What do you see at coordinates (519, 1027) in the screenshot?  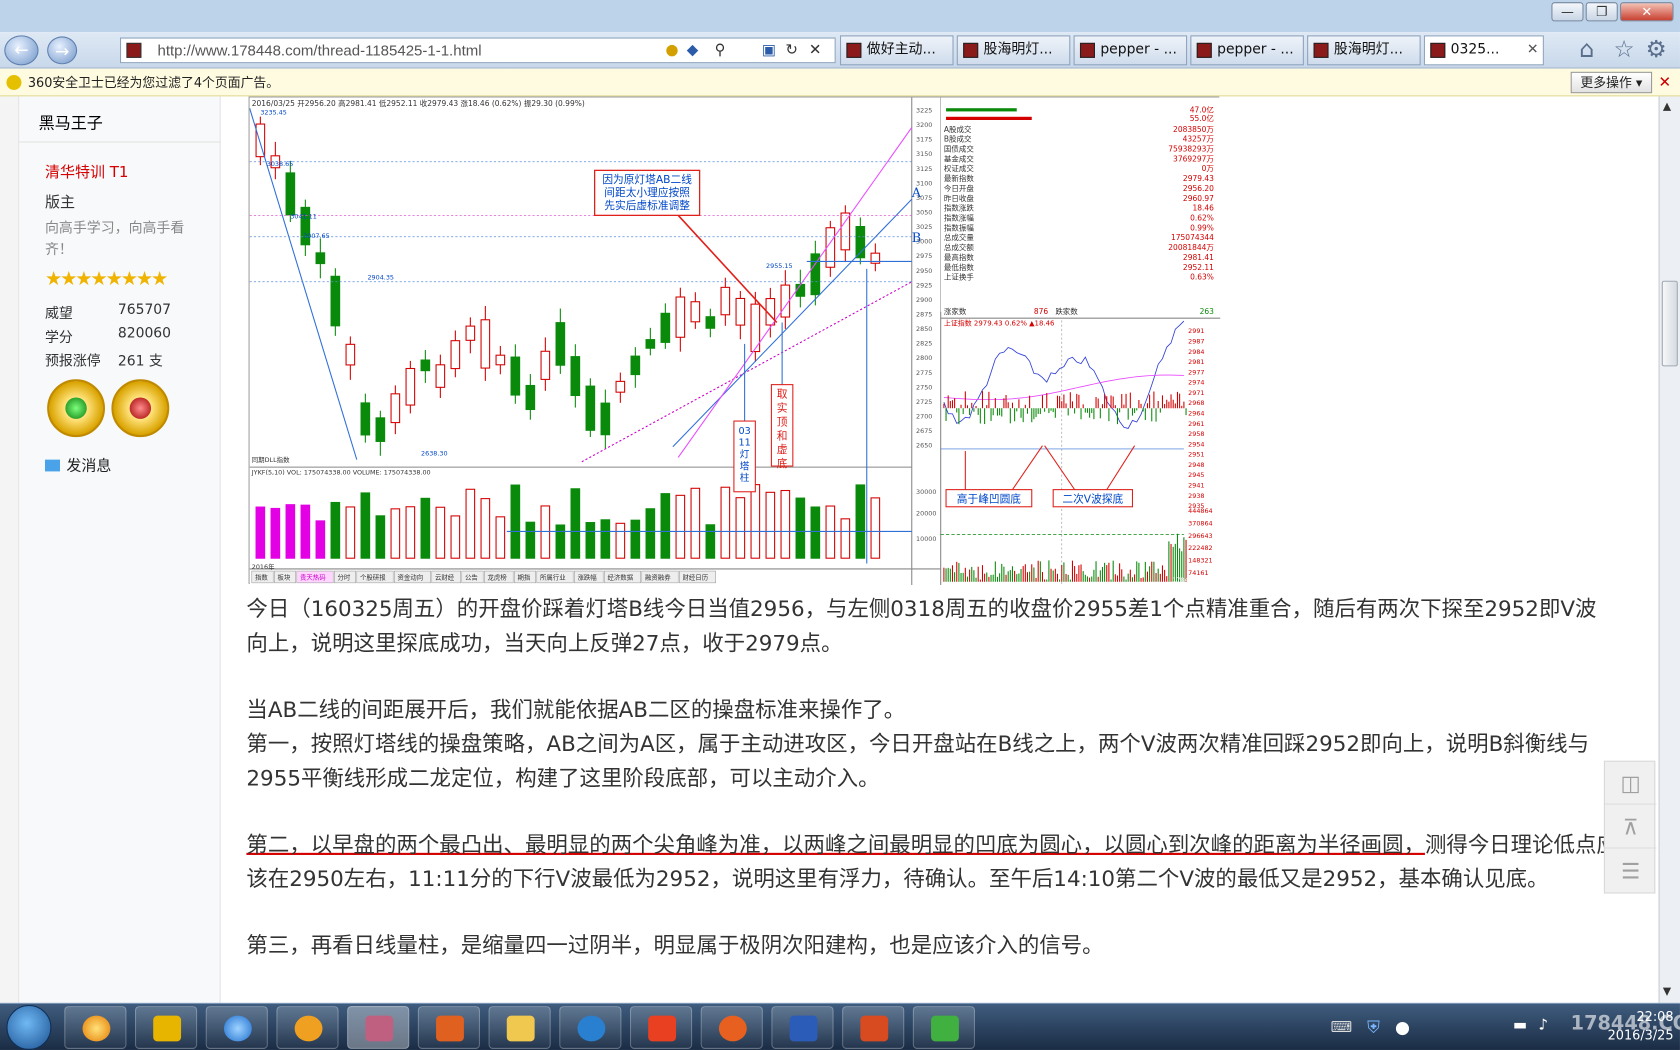 I see `folder-icon` at bounding box center [519, 1027].